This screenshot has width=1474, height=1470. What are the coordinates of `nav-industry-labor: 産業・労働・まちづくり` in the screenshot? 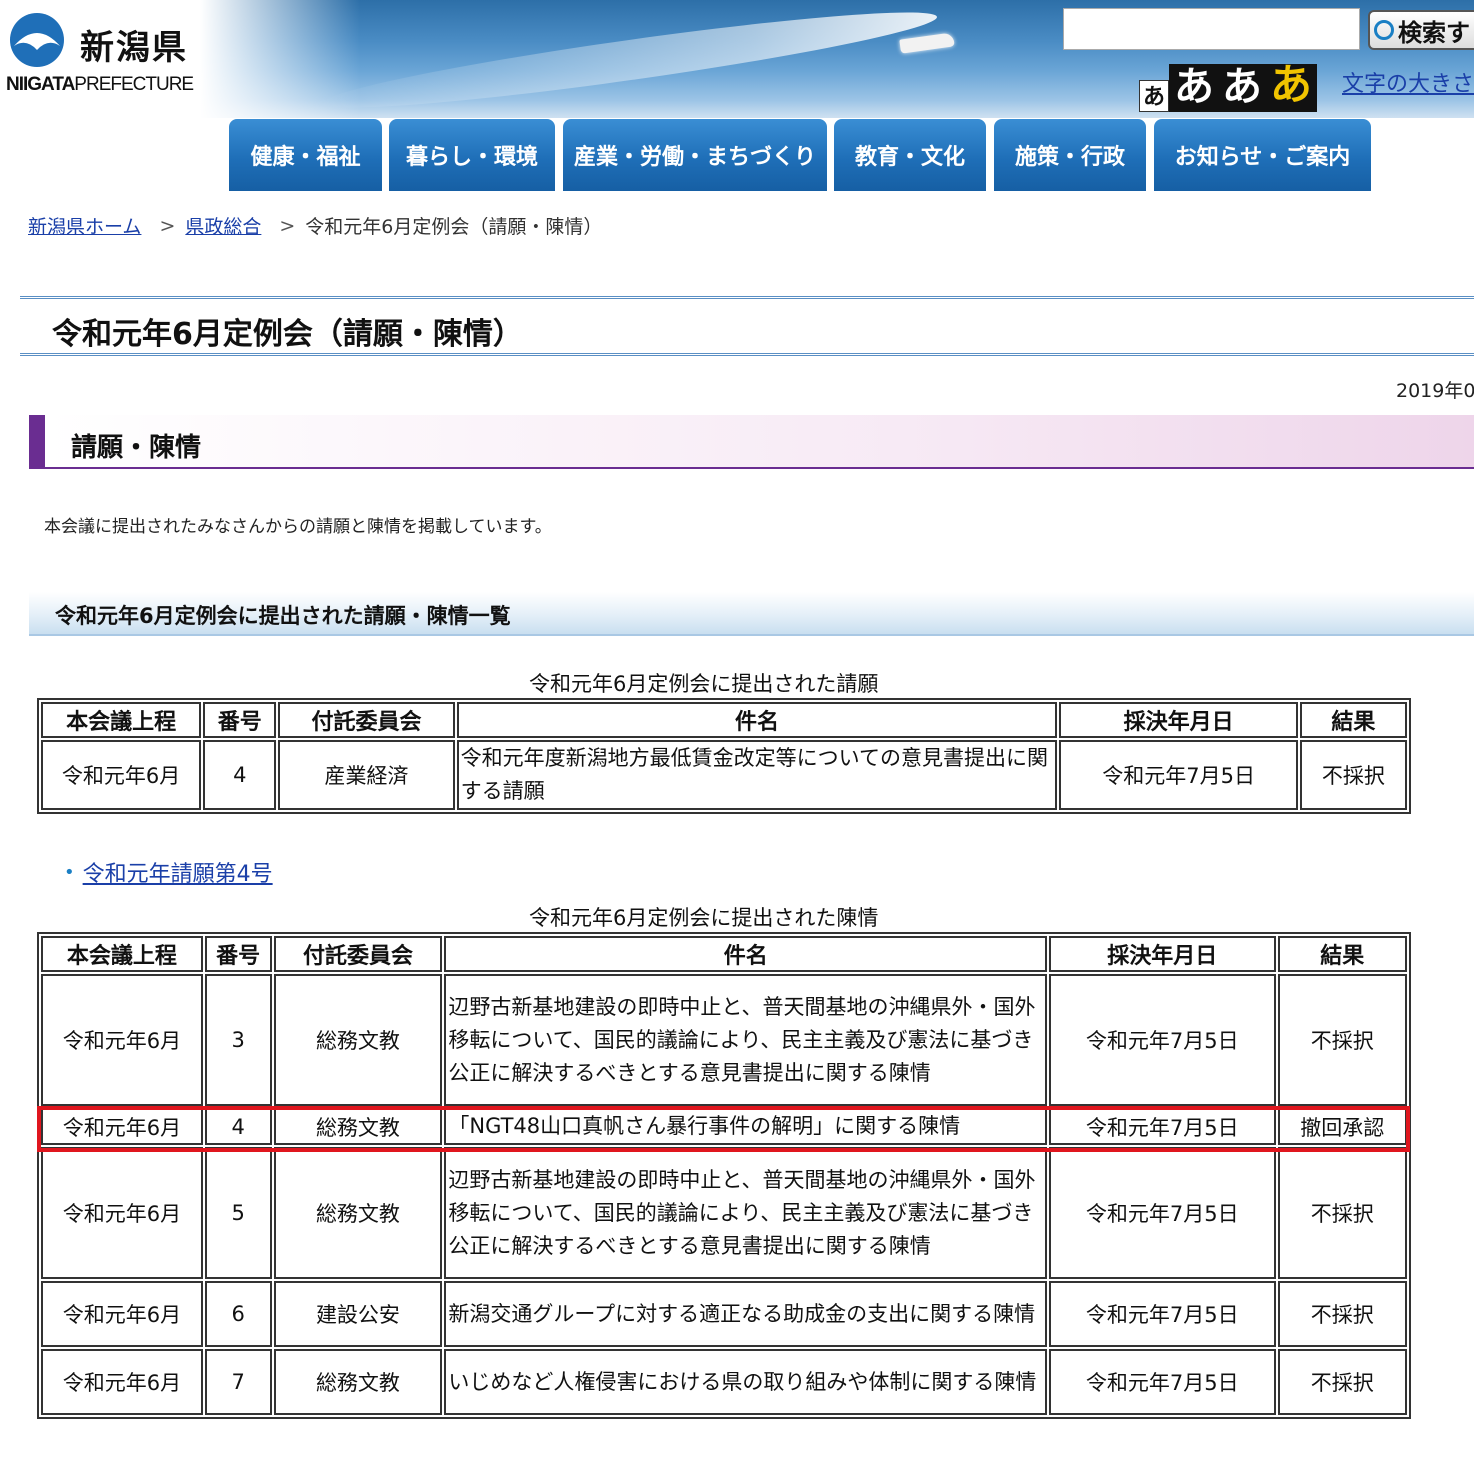 It's located at (695, 155).